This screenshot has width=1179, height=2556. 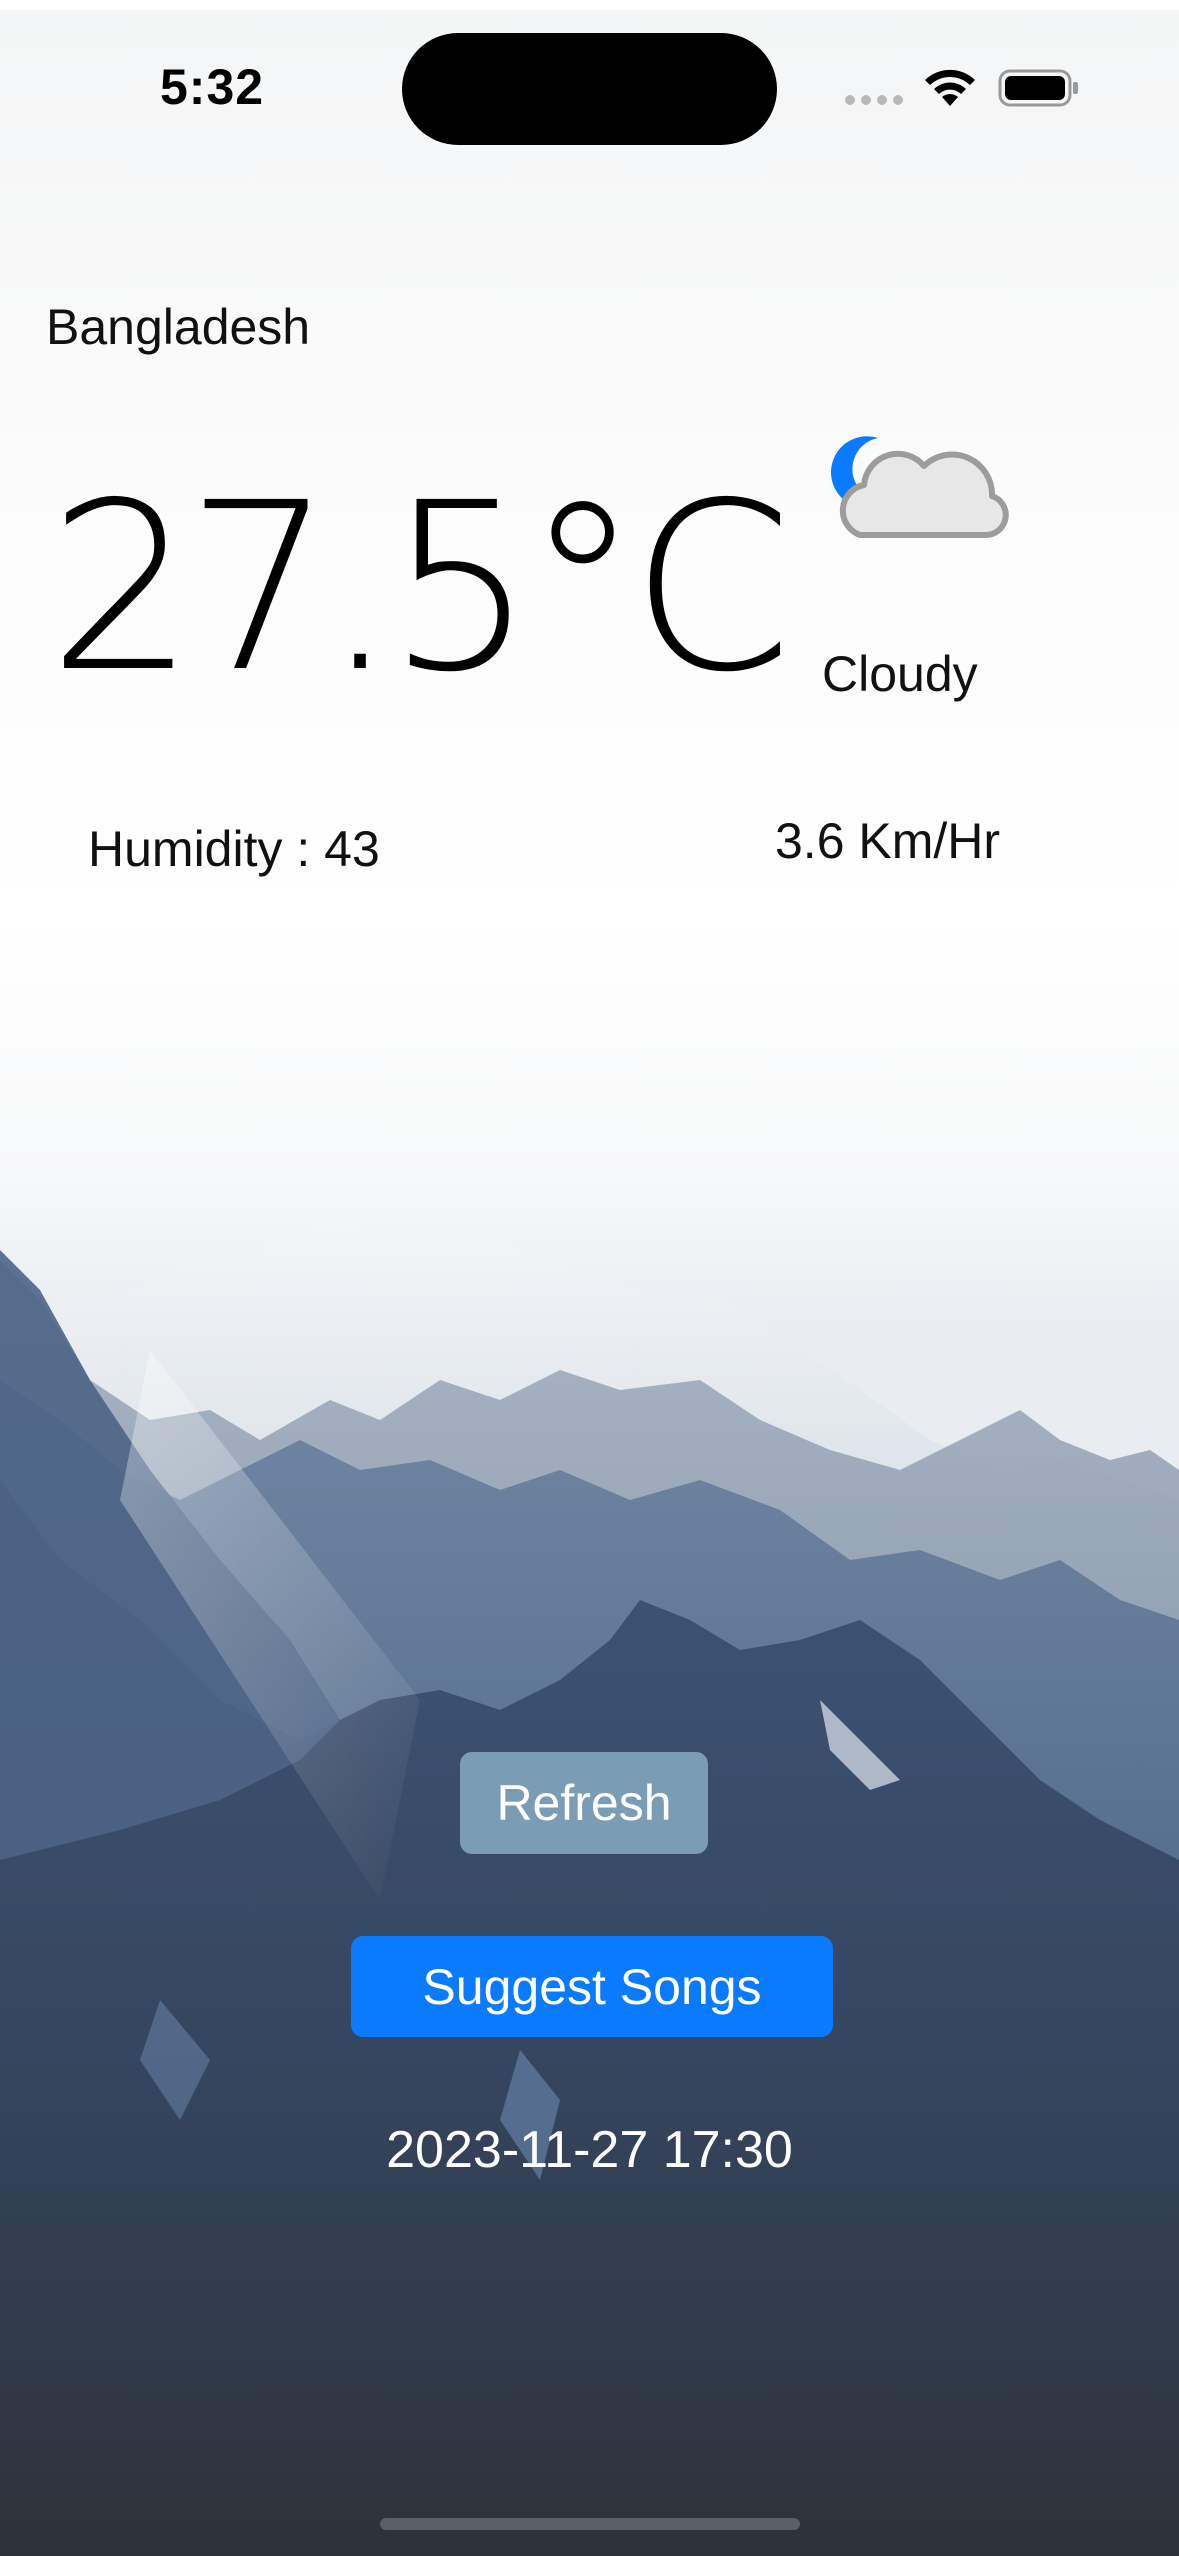 I want to click on cellular-signal-icon, so click(x=874, y=100).